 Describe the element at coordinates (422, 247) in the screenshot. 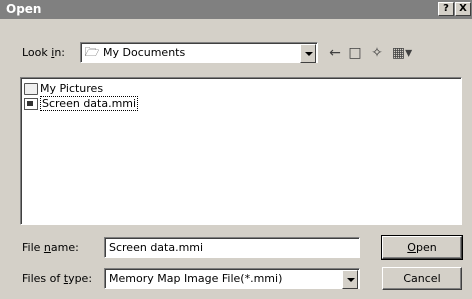

I see `open-button: Open` at that location.